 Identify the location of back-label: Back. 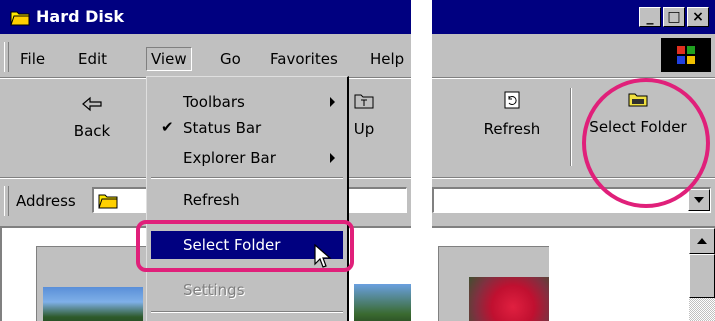
(92, 131).